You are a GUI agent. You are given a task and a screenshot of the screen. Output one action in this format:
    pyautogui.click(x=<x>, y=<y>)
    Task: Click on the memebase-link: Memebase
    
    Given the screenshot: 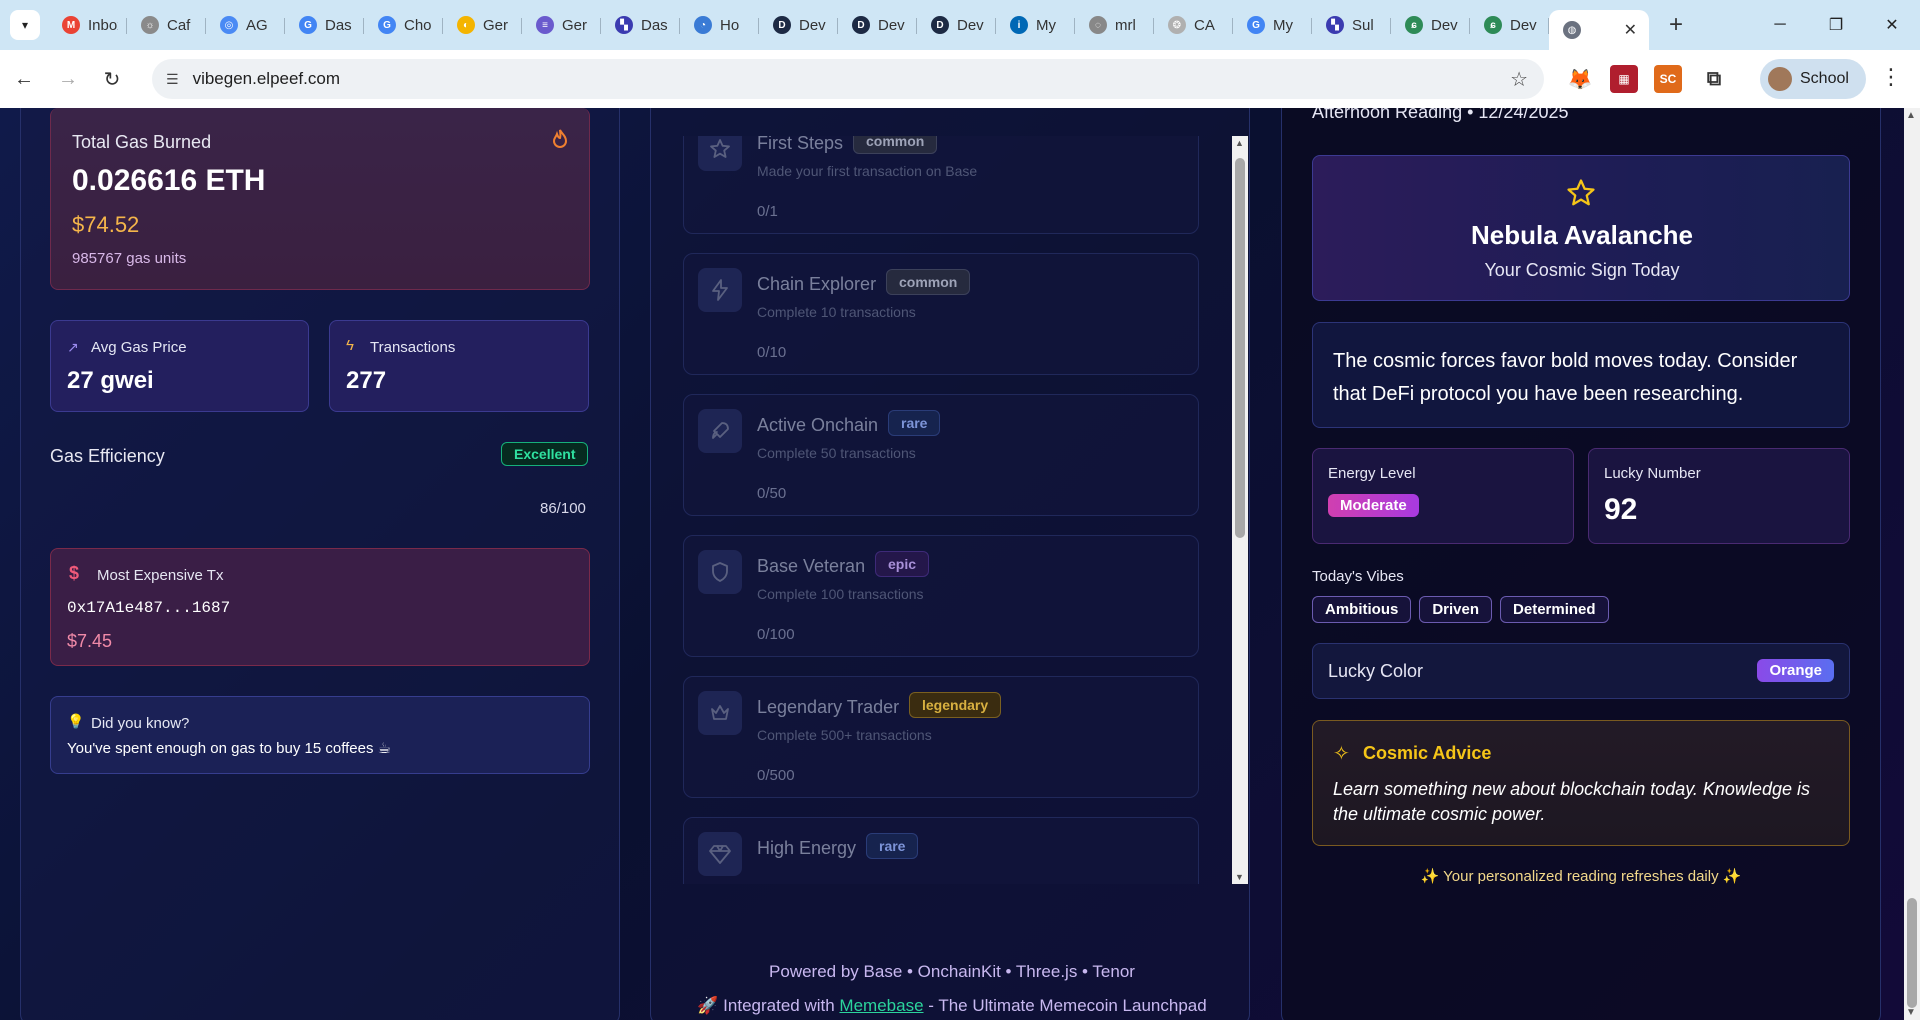 What is the action you would take?
    pyautogui.click(x=881, y=1005)
    